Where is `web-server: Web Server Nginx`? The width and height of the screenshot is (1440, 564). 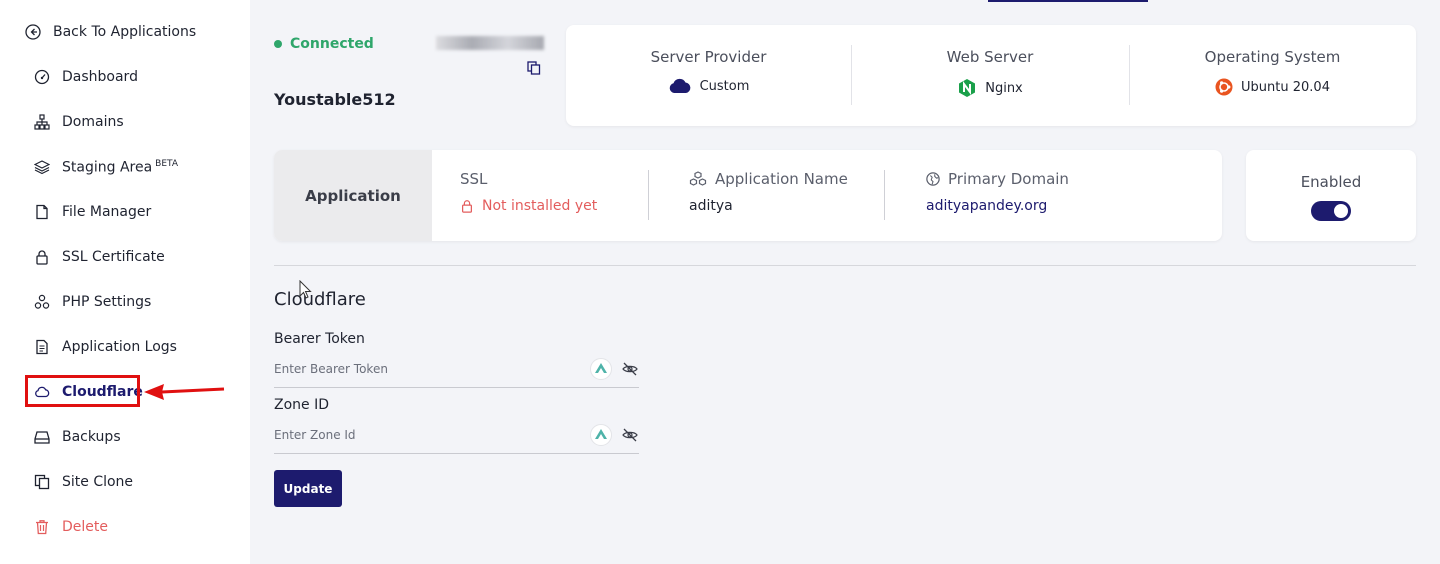 web-server: Web Server Nginx is located at coordinates (990, 75).